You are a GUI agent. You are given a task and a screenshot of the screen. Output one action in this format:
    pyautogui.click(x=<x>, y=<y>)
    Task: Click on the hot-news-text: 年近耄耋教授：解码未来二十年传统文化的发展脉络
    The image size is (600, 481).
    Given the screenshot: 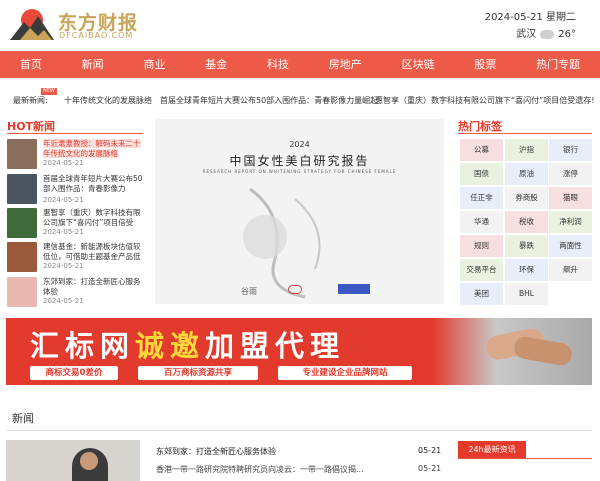 What is the action you would take?
    pyautogui.click(x=92, y=148)
    